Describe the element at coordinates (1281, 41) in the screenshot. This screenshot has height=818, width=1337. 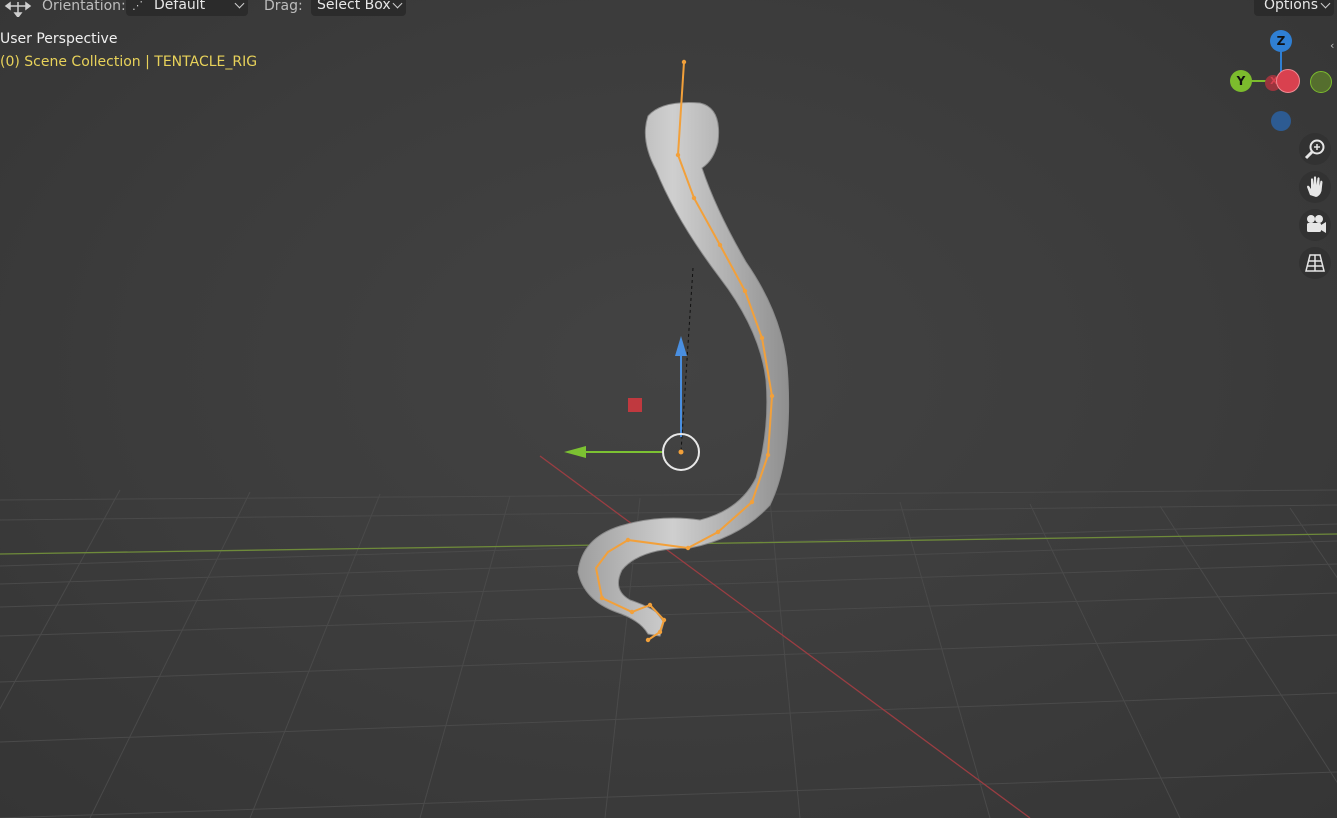
I see `gizmo-z-label: Z` at that location.